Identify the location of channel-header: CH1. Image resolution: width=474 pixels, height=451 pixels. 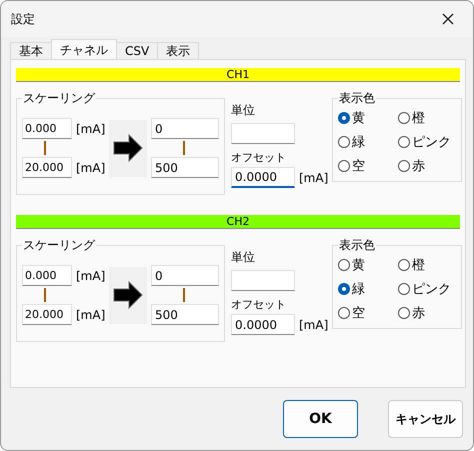
(238, 75).